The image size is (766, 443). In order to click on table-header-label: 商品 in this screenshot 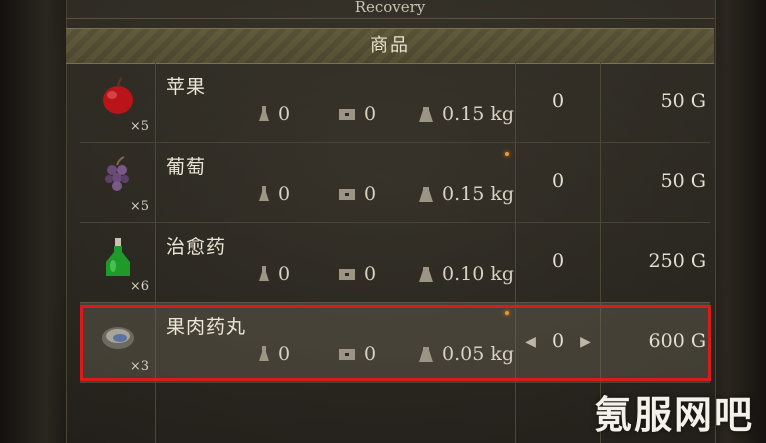, I will do `click(390, 45)`.